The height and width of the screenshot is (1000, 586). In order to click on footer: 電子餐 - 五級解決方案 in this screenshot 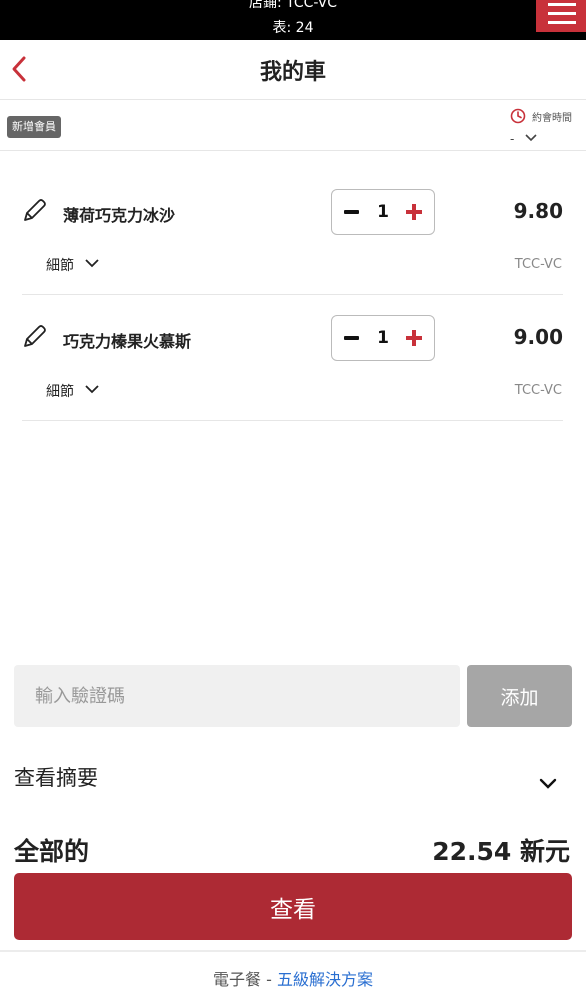, I will do `click(293, 975)`.